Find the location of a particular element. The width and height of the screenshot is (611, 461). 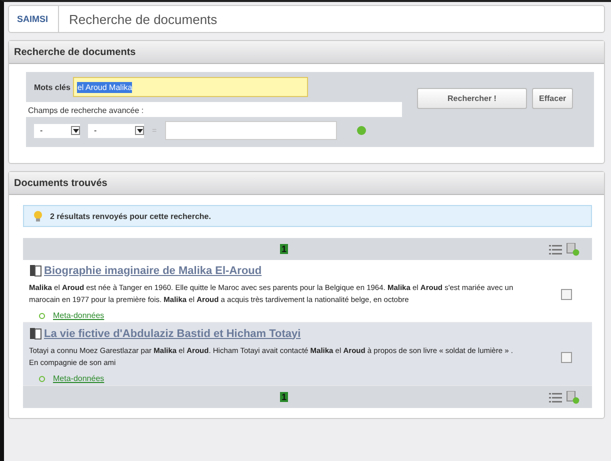

panel-title: Documents trouvés is located at coordinates (61, 183).